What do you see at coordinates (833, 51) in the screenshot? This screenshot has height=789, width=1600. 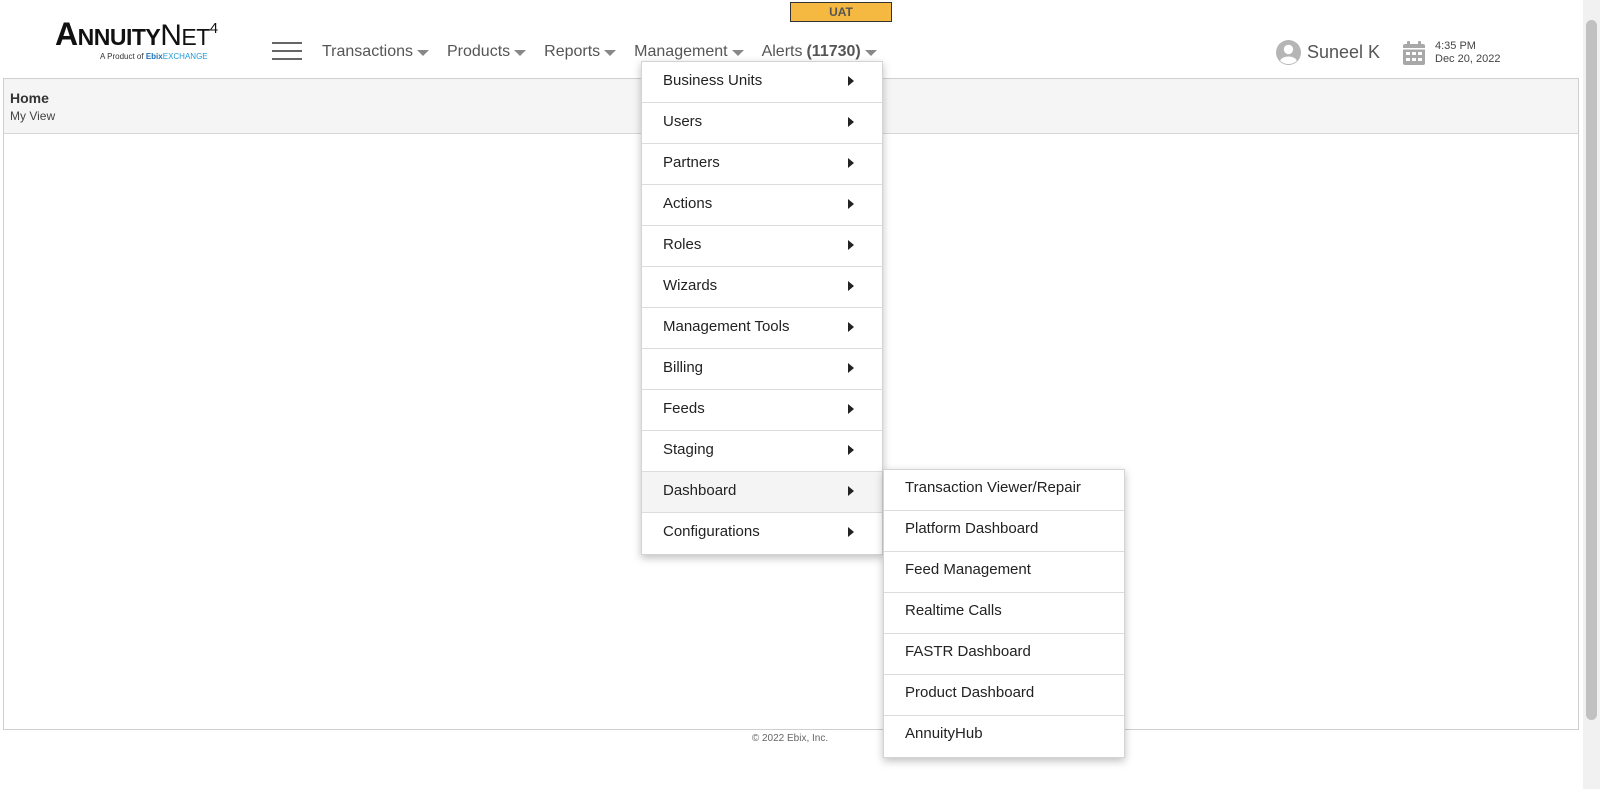 I see `alerts-count: (11730)` at bounding box center [833, 51].